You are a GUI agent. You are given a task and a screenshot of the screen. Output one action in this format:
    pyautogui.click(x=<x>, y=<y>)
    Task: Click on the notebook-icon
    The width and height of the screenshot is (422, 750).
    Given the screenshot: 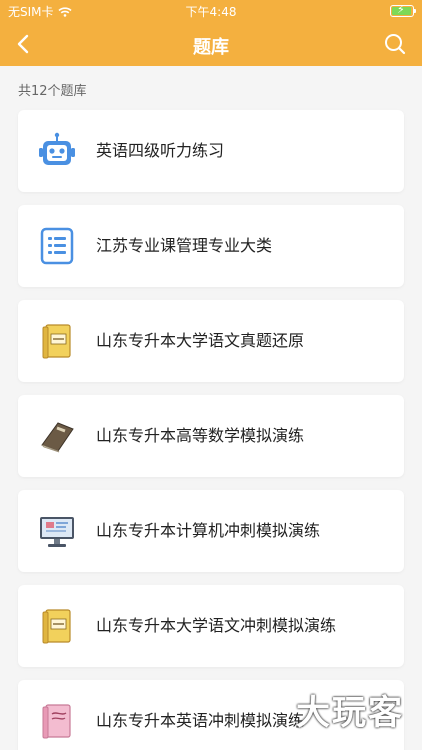 What is the action you would take?
    pyautogui.click(x=57, y=437)
    